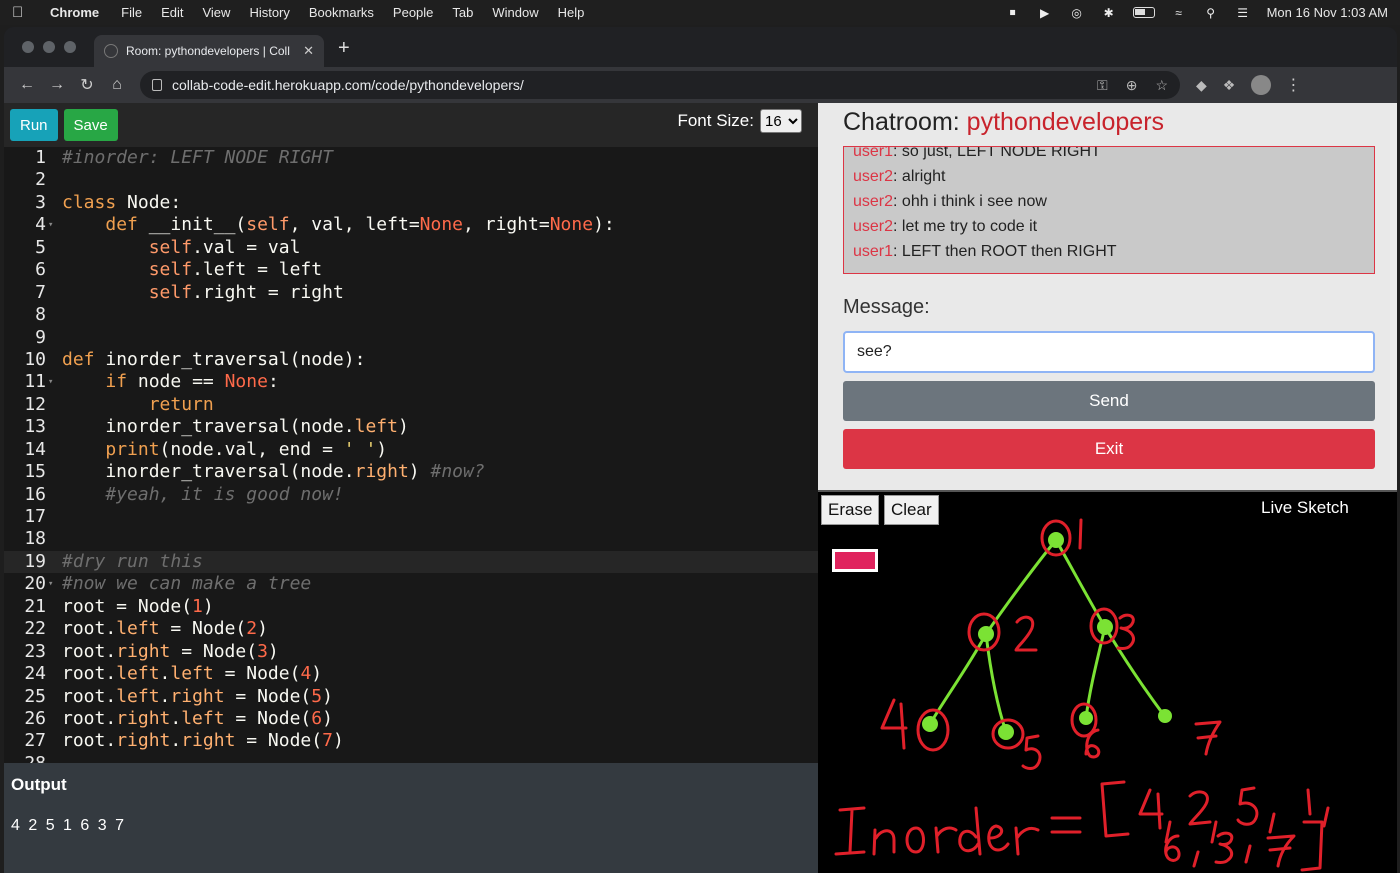 Image resolution: width=1400 pixels, height=873 pixels. Describe the element at coordinates (781, 121) in the screenshot. I see `font-size-select: 16` at that location.